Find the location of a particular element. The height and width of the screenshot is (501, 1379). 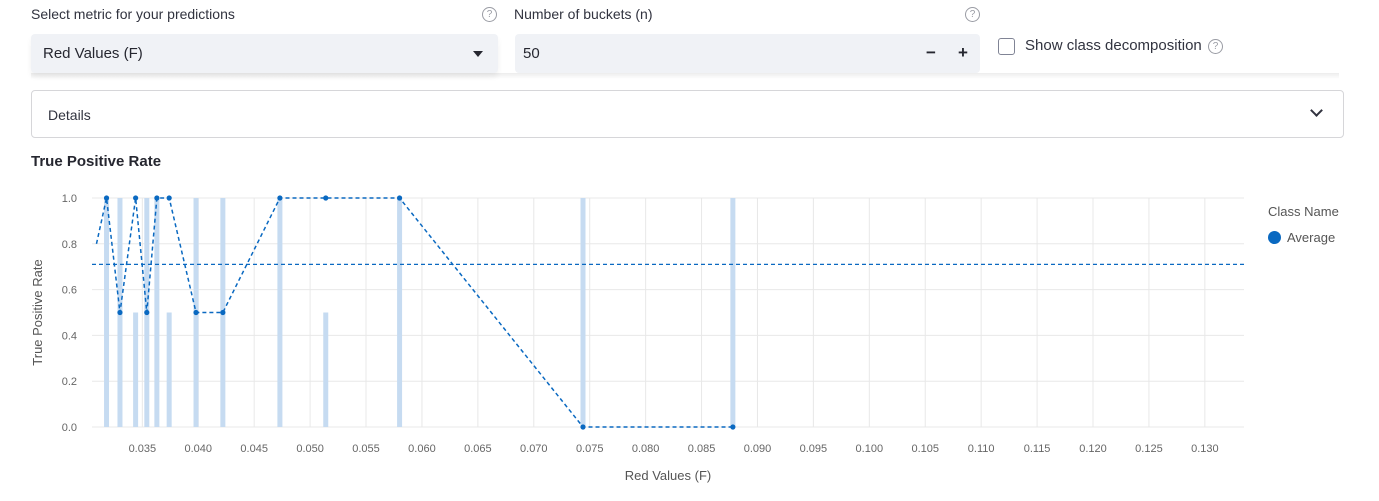

x-tick-label: 0.105 is located at coordinates (925, 449).